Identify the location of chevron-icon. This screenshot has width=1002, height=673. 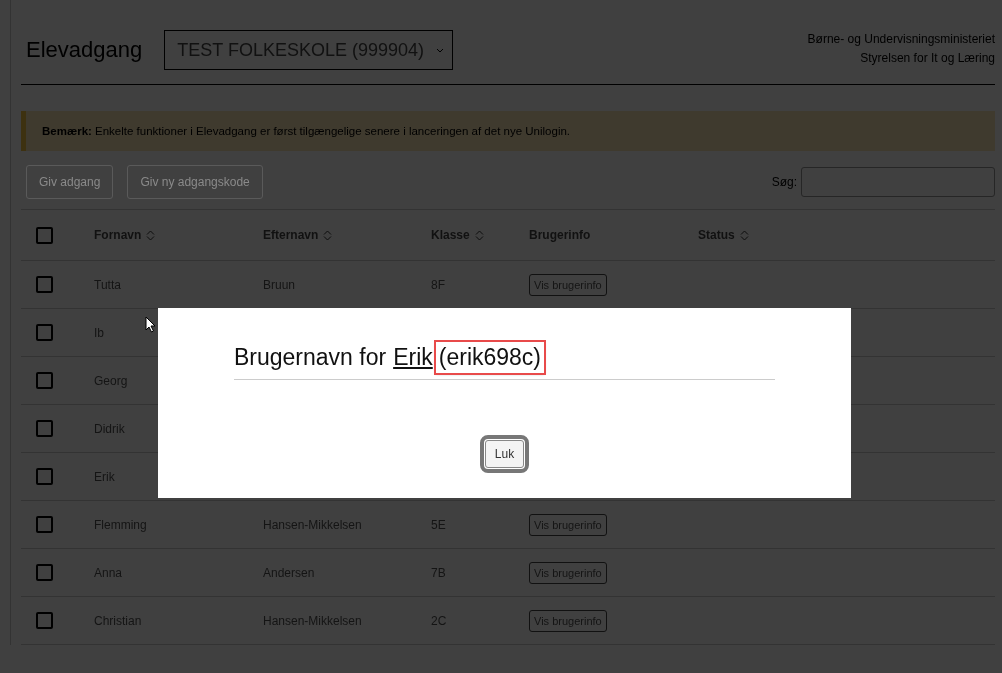
(440, 50).